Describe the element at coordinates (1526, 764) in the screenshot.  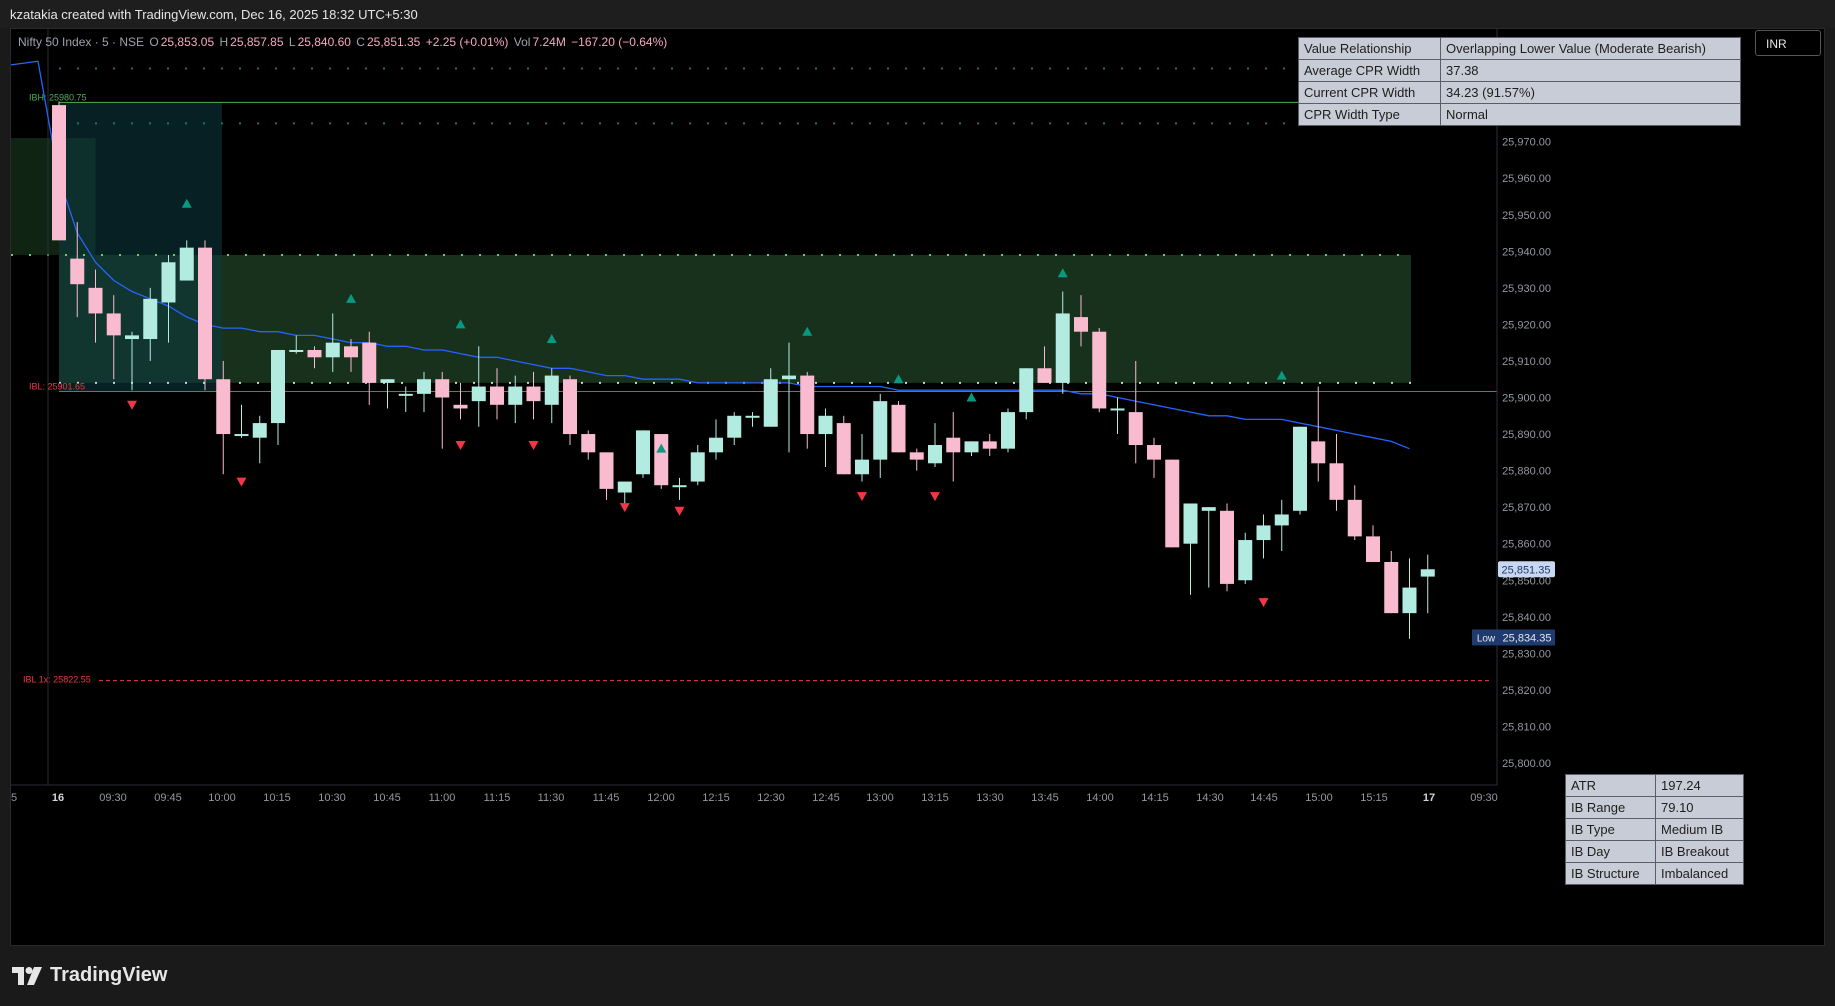
I see `price-tick-label: 25,800.00` at that location.